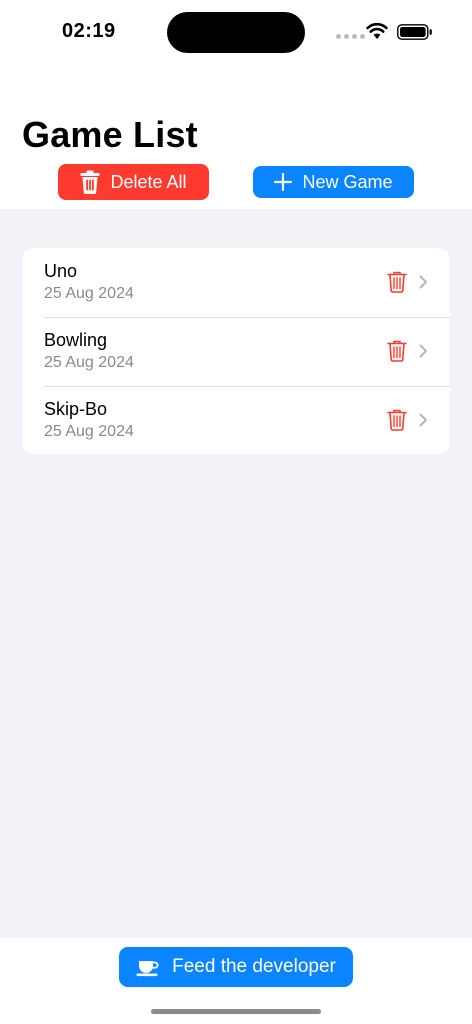 Image resolution: width=472 pixels, height=1024 pixels. What do you see at coordinates (236, 282) in the screenshot?
I see `game-row: Uno 25 Aug 2024` at bounding box center [236, 282].